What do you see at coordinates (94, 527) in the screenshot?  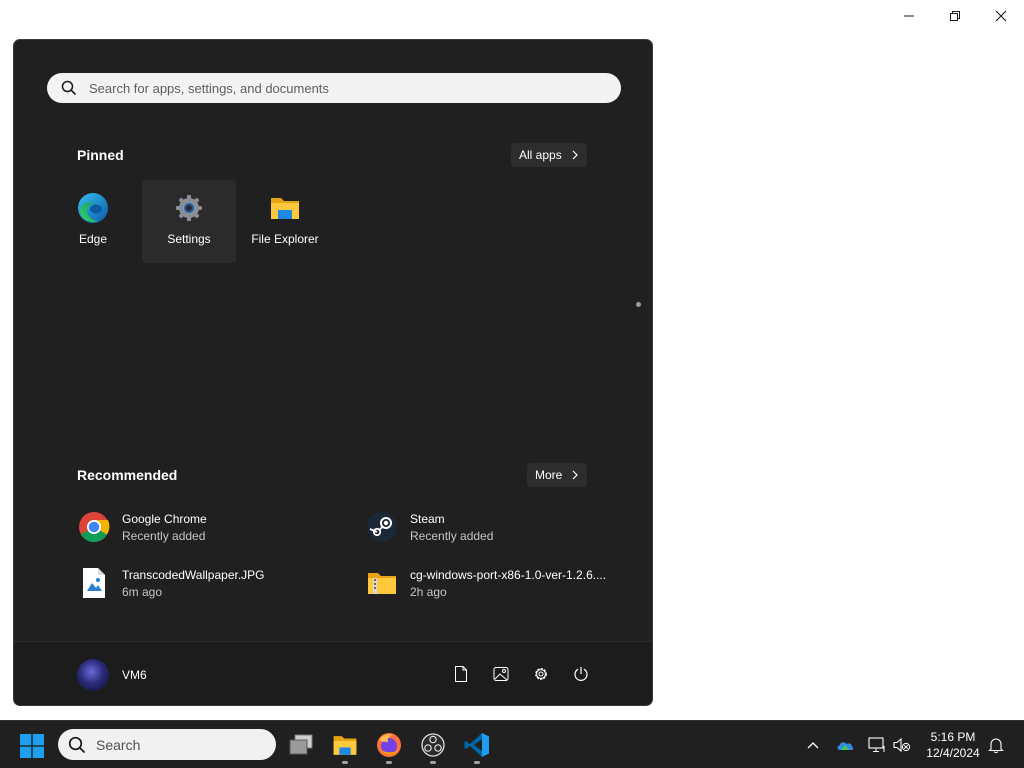 I see `chrome-icon` at bounding box center [94, 527].